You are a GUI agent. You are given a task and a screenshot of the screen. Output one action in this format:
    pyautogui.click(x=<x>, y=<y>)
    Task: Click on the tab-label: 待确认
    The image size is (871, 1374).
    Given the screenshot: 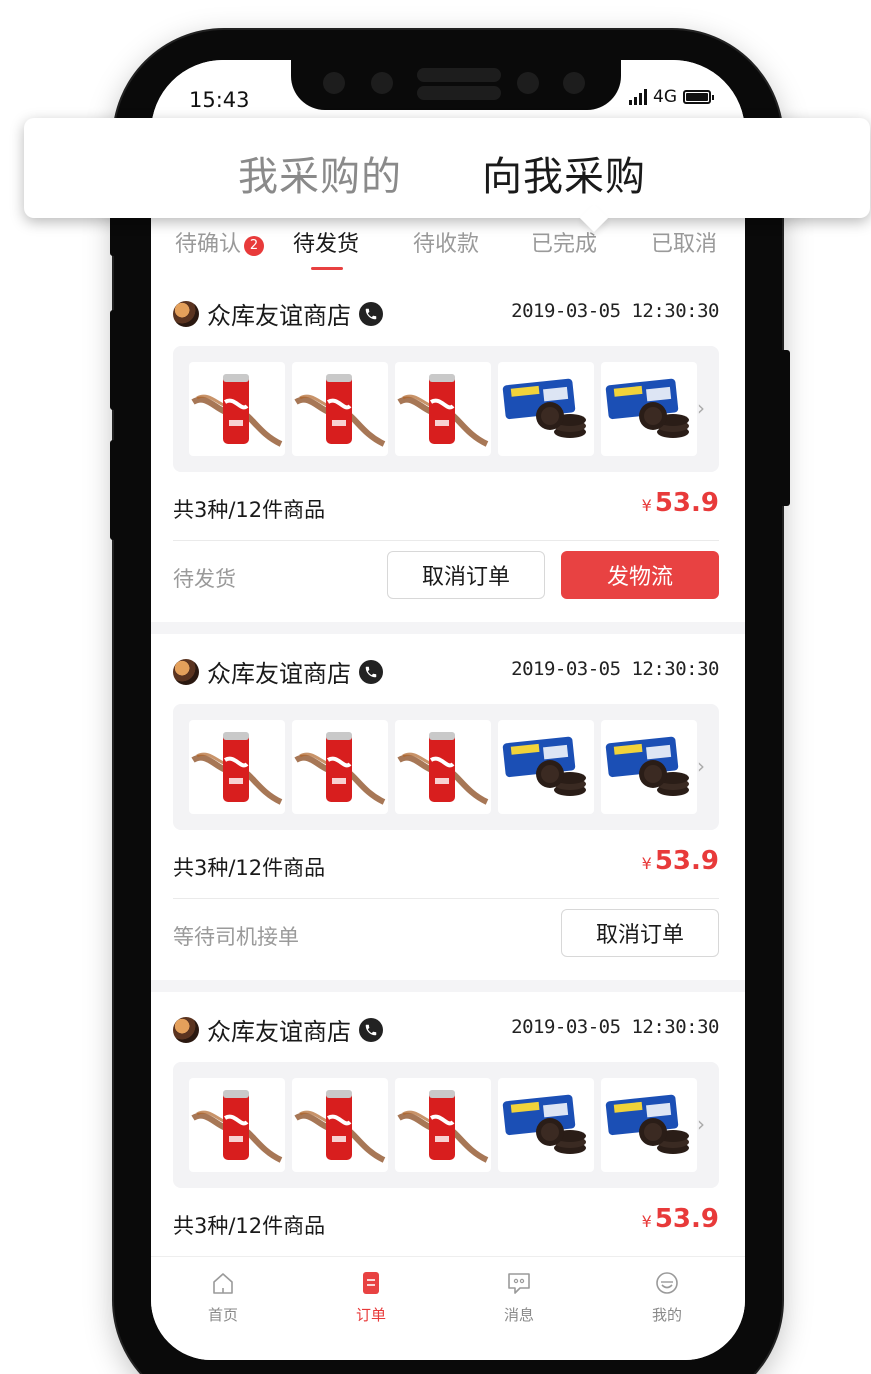 What is the action you would take?
    pyautogui.click(x=208, y=244)
    